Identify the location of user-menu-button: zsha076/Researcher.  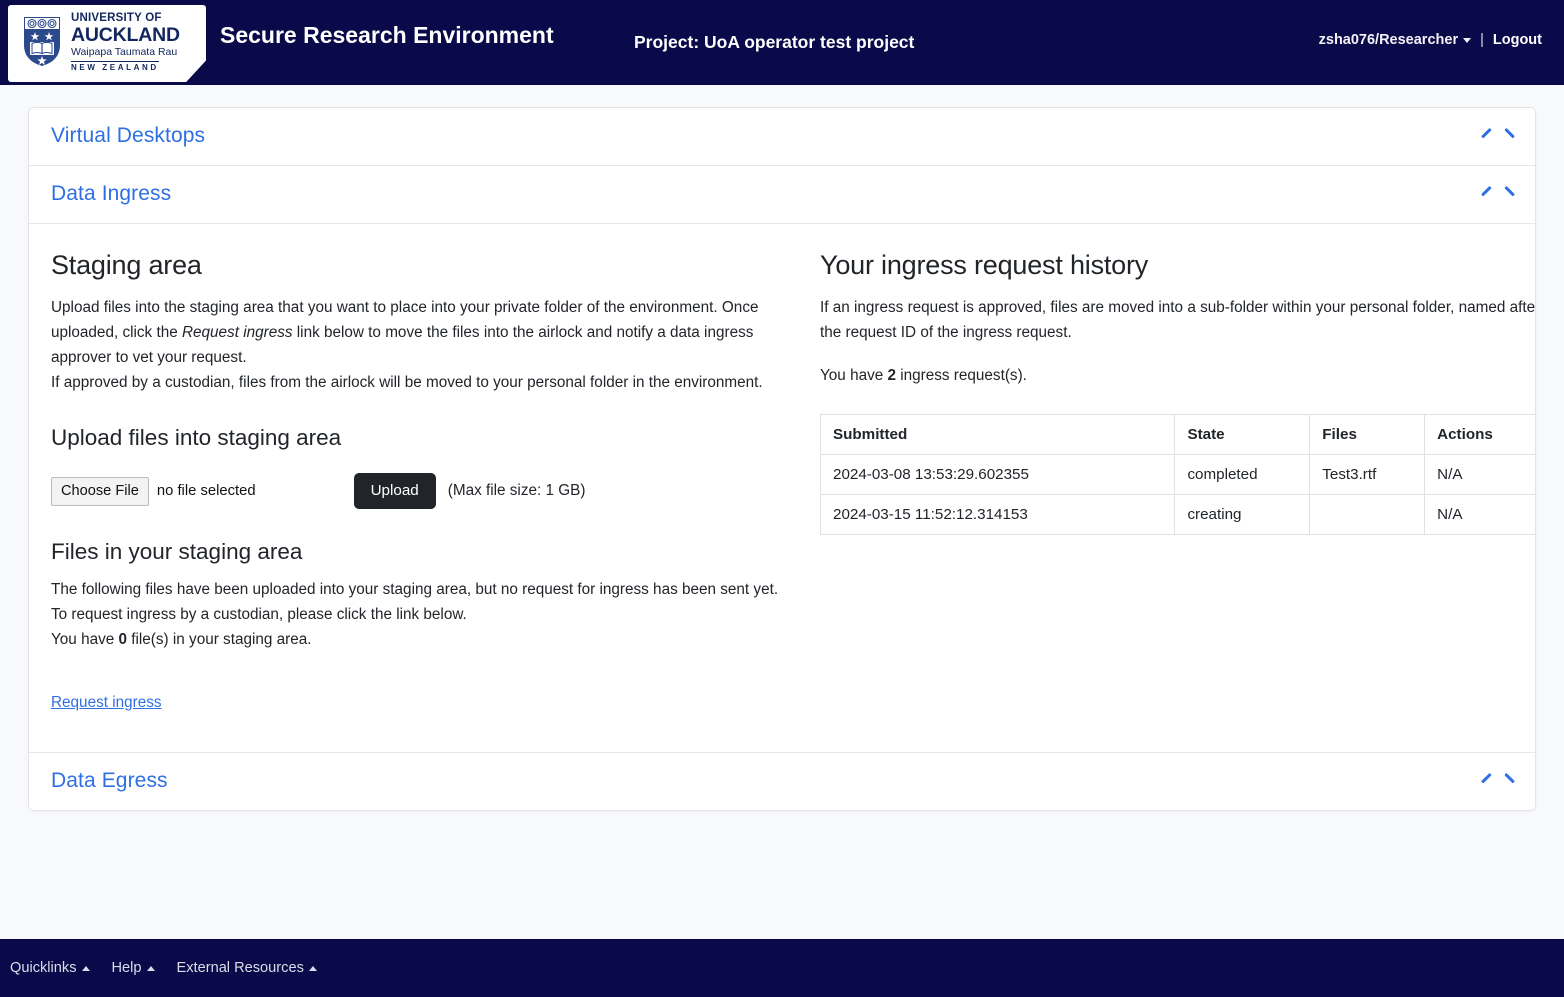
(1395, 40).